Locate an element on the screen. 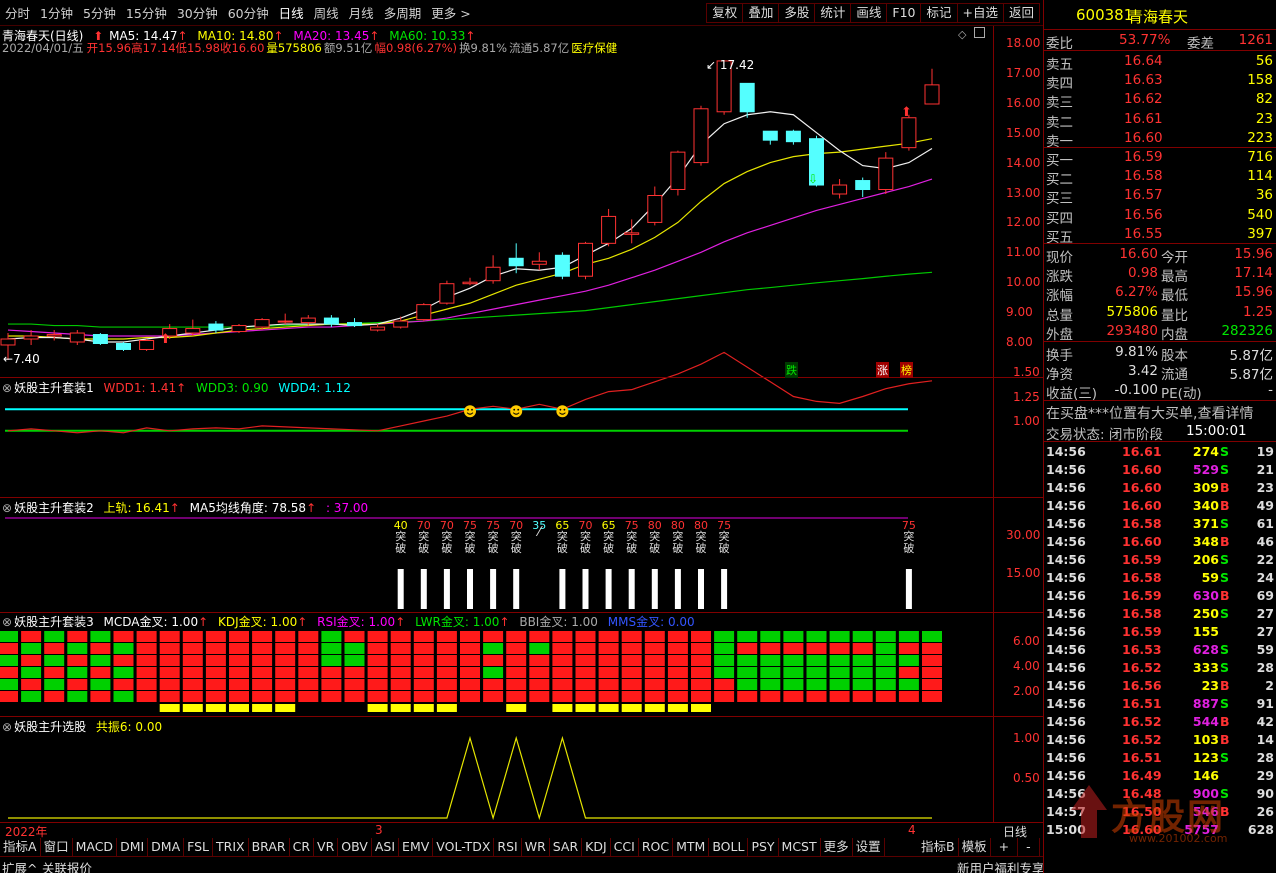 The width and height of the screenshot is (1276, 873). indicator-tab-asi: ASI is located at coordinates (386, 847).